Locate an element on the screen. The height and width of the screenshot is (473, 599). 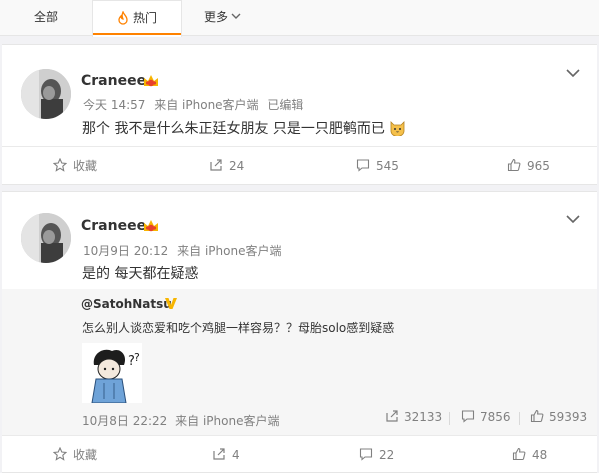
repost-meta: 10月8日 22:22 来自 iPhone客户端 is located at coordinates (182, 420).